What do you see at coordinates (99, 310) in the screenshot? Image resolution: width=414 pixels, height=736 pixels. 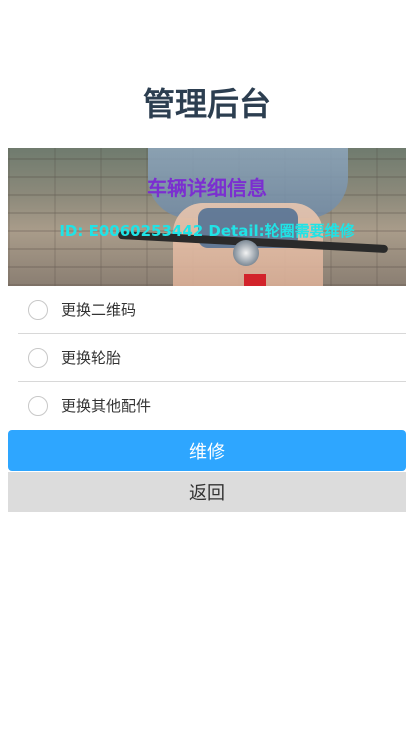 I see `option-label: 更换二维码` at bounding box center [99, 310].